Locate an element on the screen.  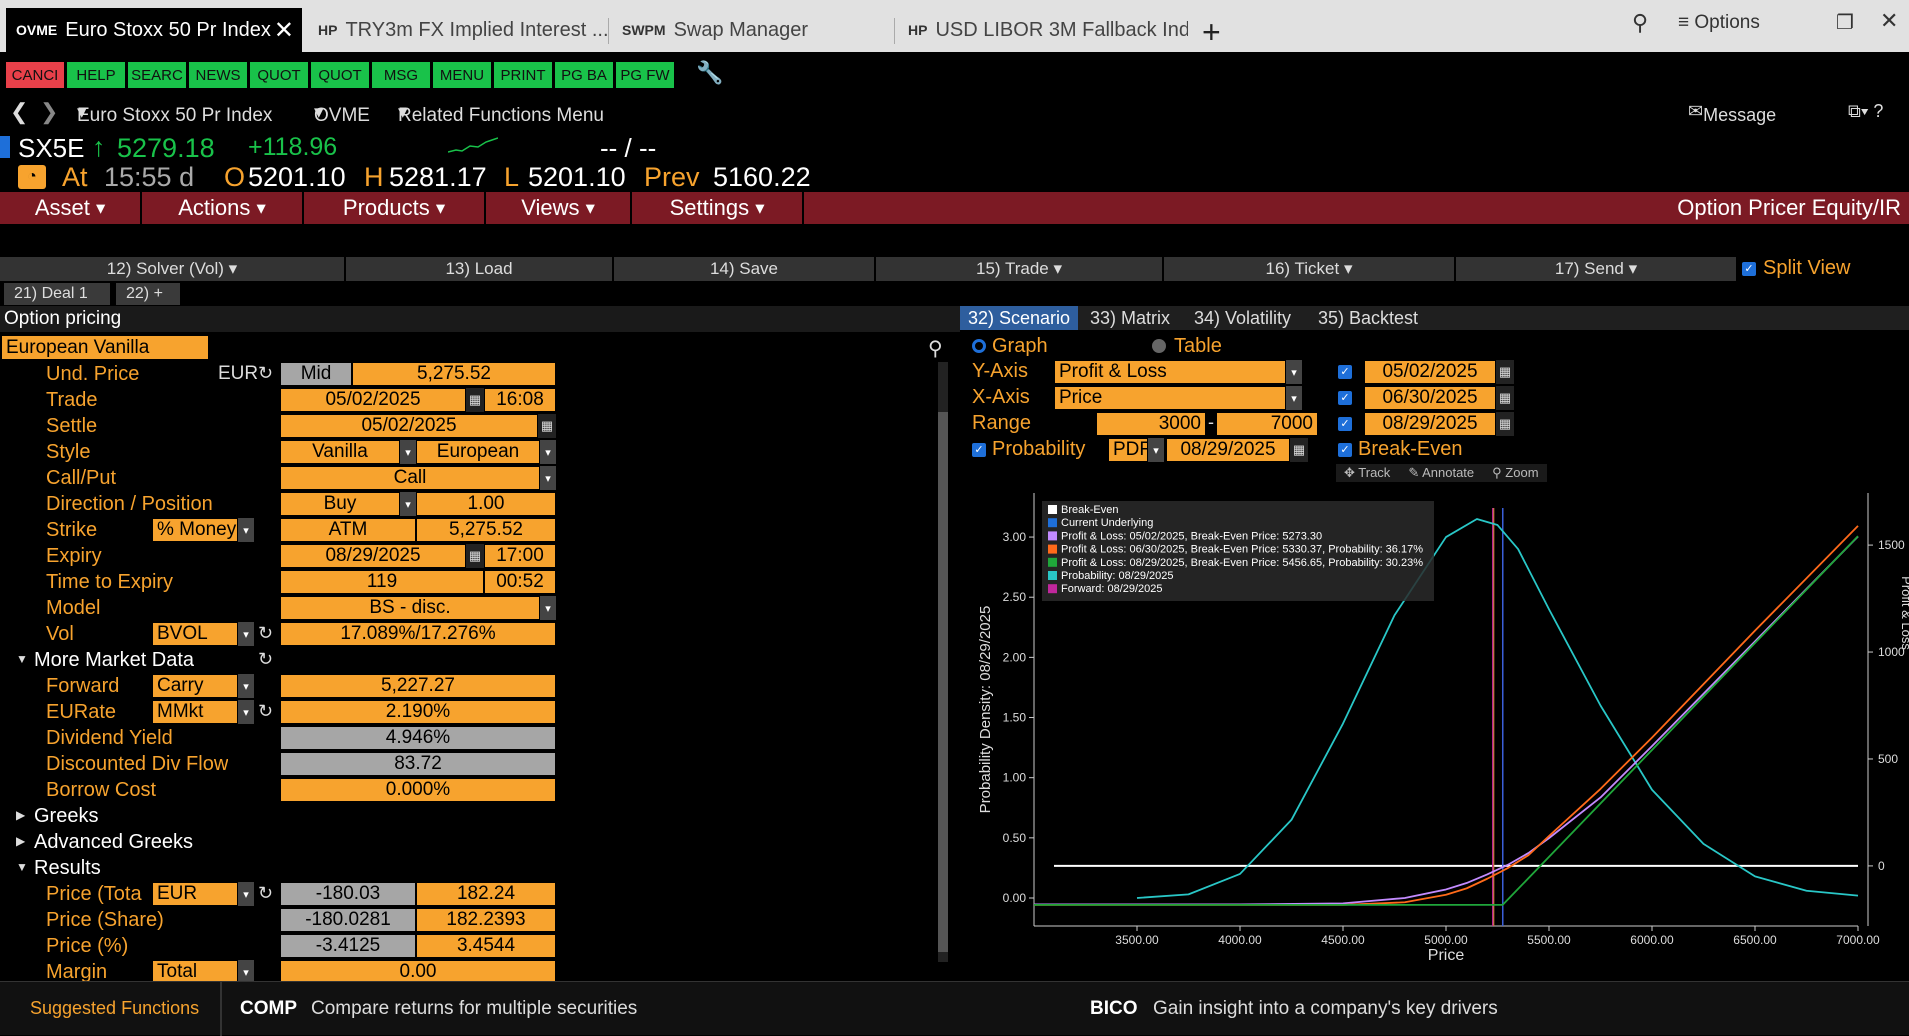
ticket-button: 16) Ticket ▾ is located at coordinates (1310, 269).